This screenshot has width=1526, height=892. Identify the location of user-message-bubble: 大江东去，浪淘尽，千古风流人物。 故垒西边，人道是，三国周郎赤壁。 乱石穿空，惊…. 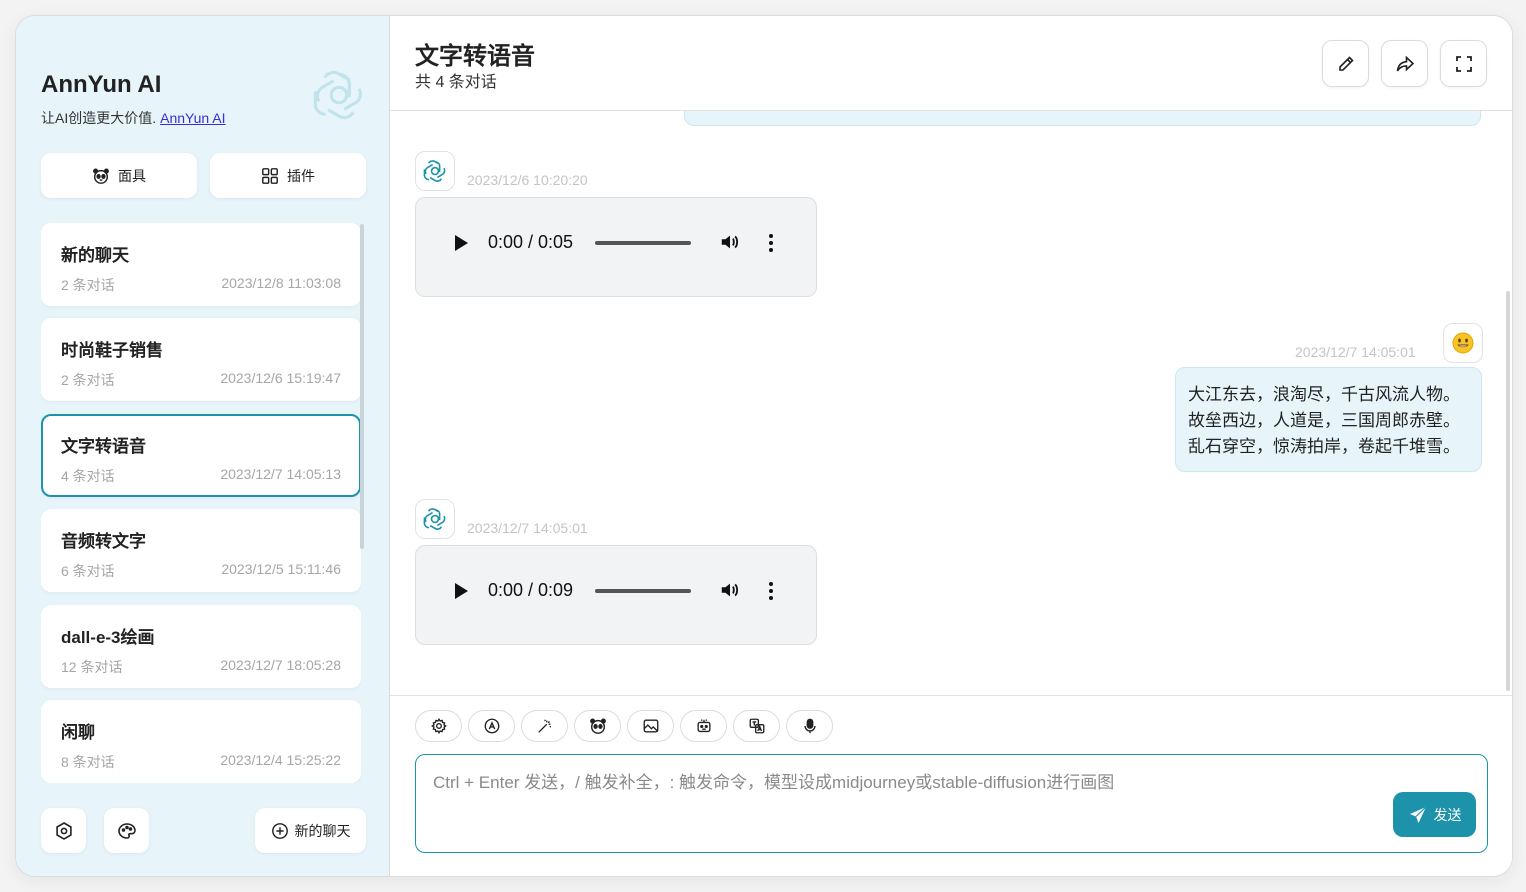
(1328, 419).